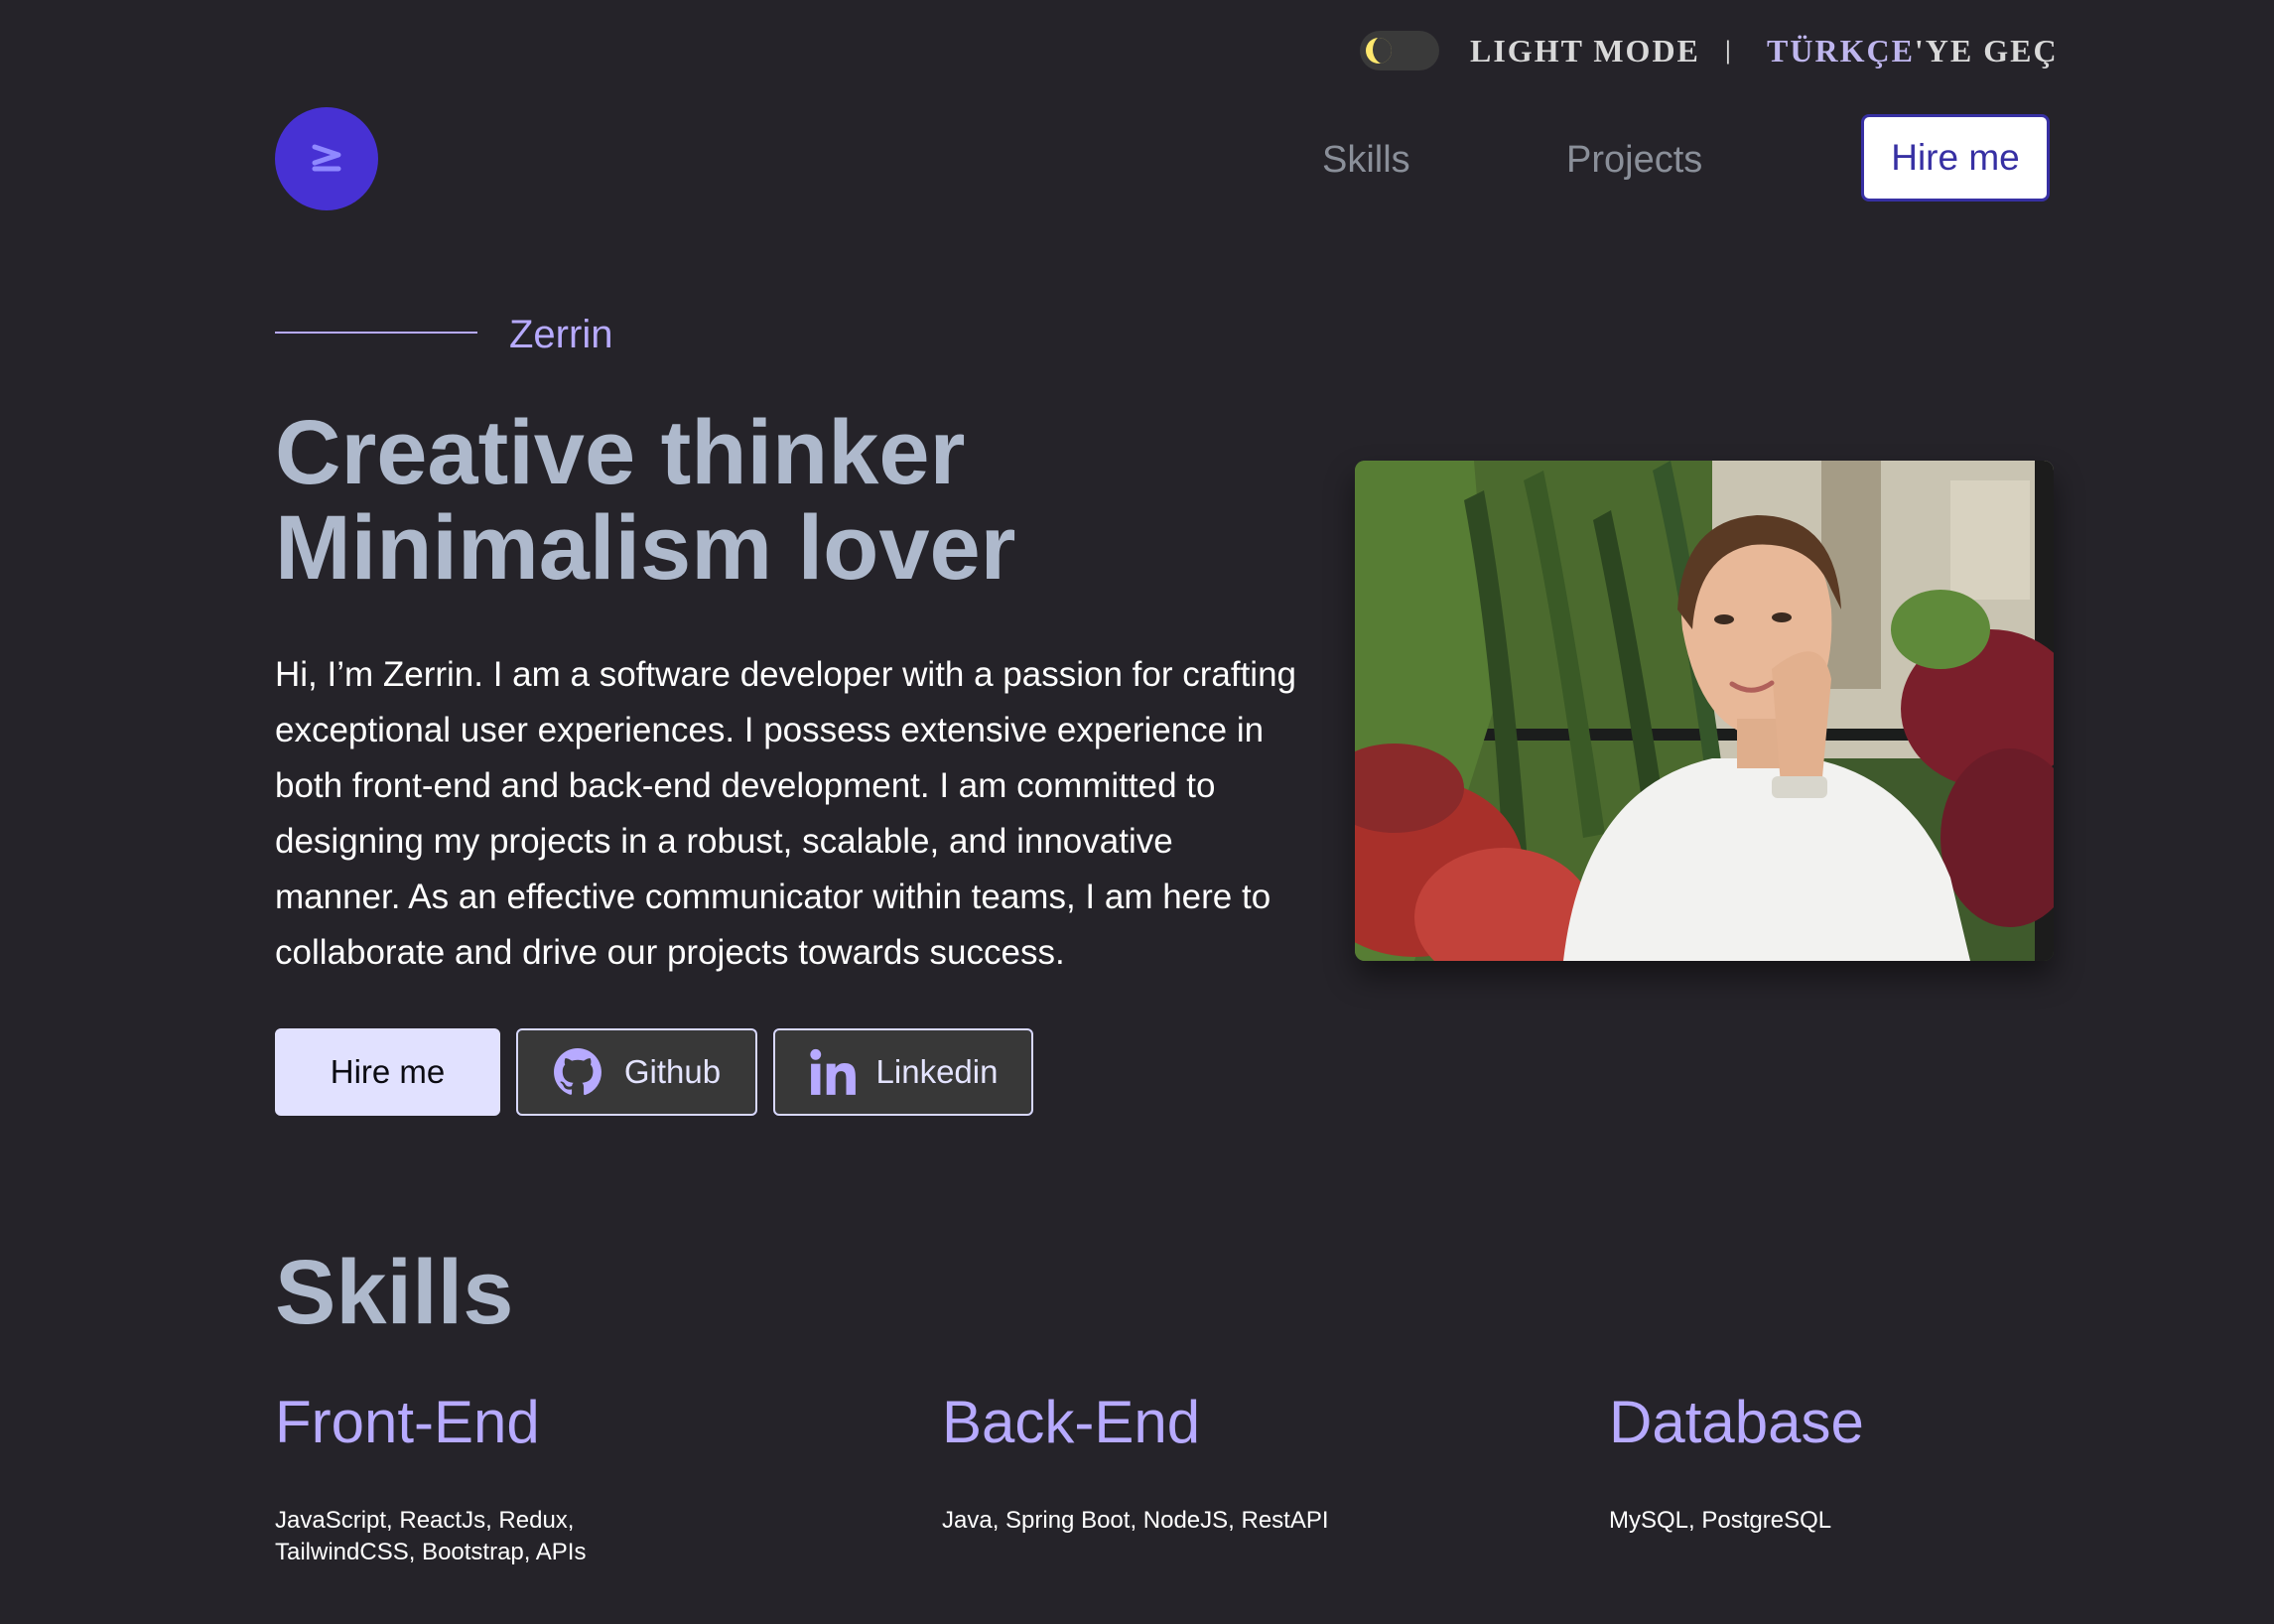 This screenshot has height=1624, width=2274. Describe the element at coordinates (1366, 160) in the screenshot. I see `nav-link-skills: Skills` at that location.